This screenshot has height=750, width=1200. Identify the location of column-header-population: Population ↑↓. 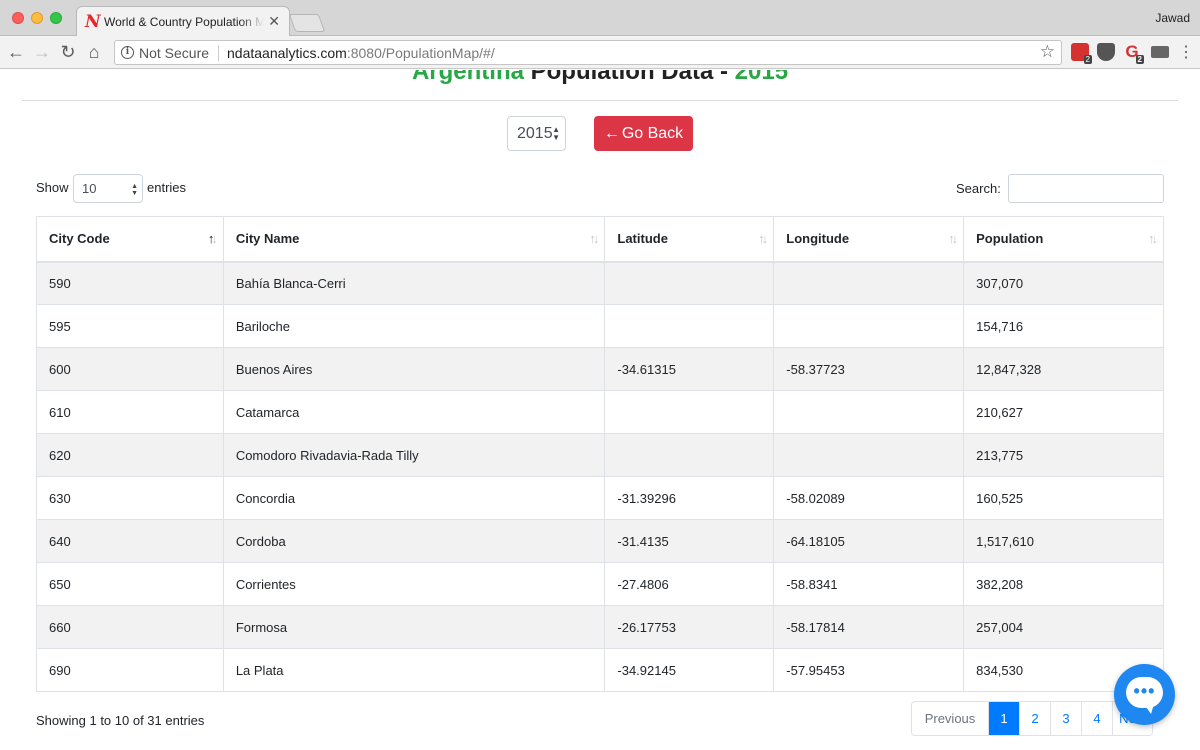
(1063, 239).